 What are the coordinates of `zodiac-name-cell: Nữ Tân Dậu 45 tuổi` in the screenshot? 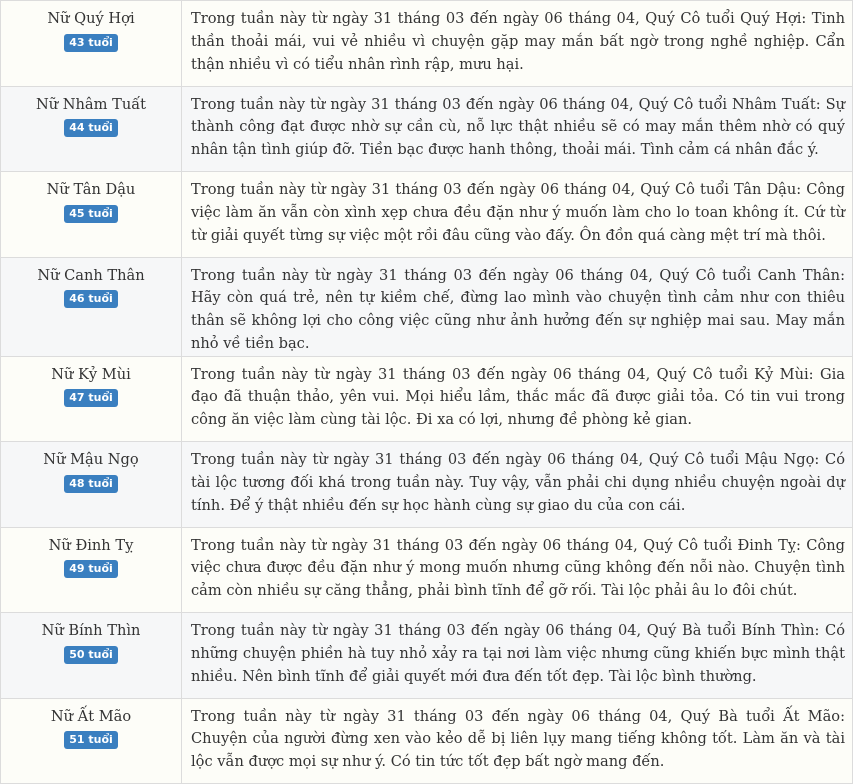 It's located at (91, 214).